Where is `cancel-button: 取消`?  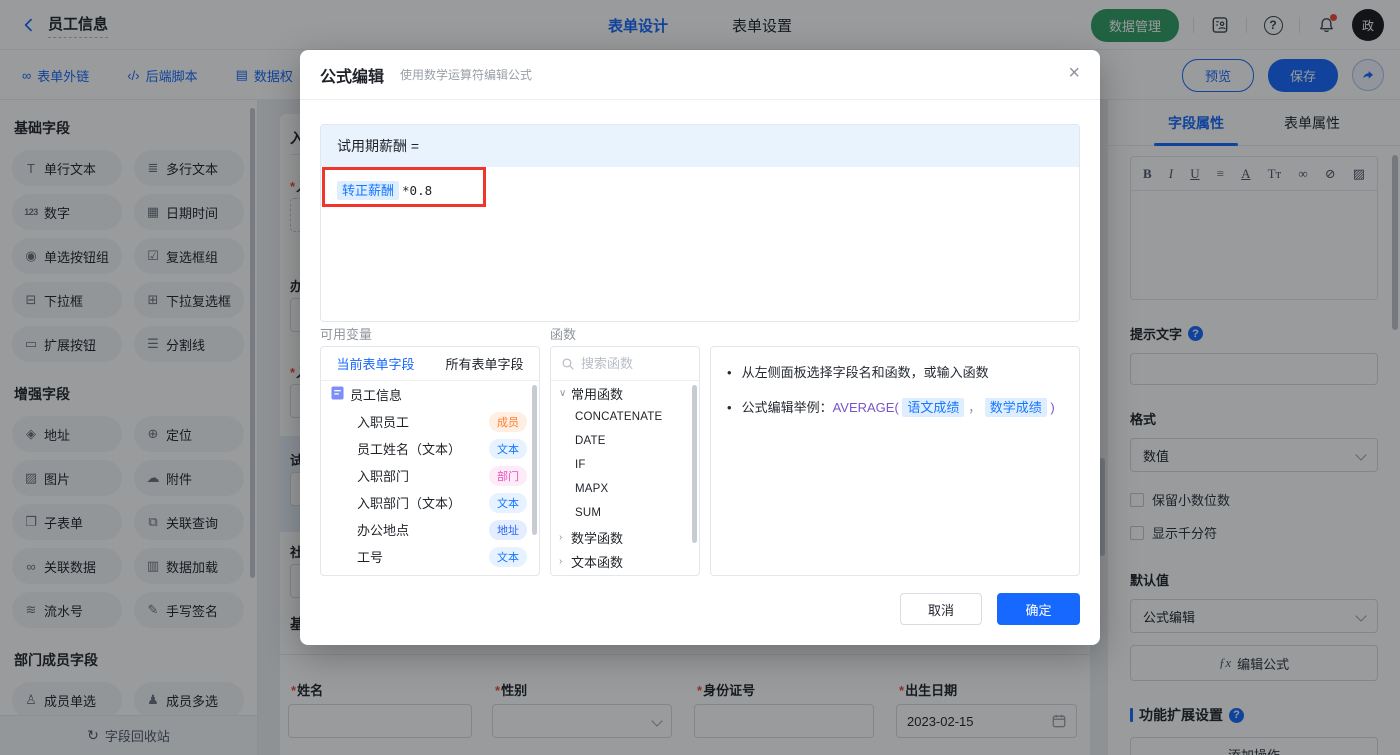
cancel-button: 取消 is located at coordinates (941, 609).